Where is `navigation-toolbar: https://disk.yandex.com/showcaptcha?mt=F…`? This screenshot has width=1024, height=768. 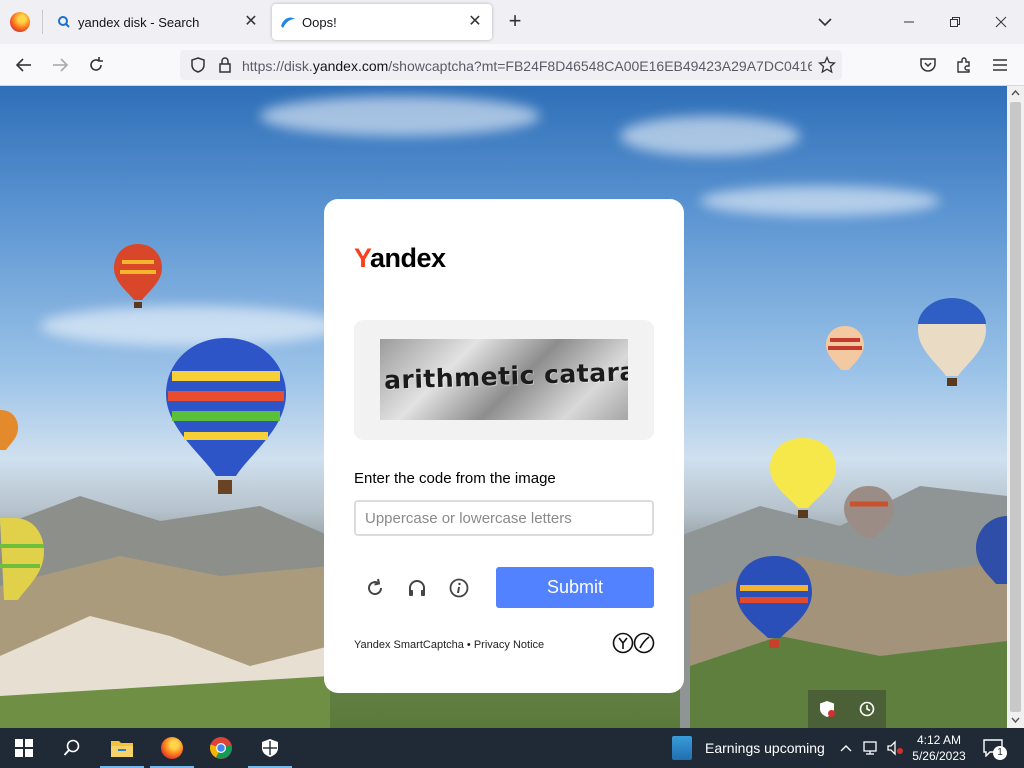
navigation-toolbar: https://disk.yandex.com/showcaptcha?mt=F… is located at coordinates (512, 65).